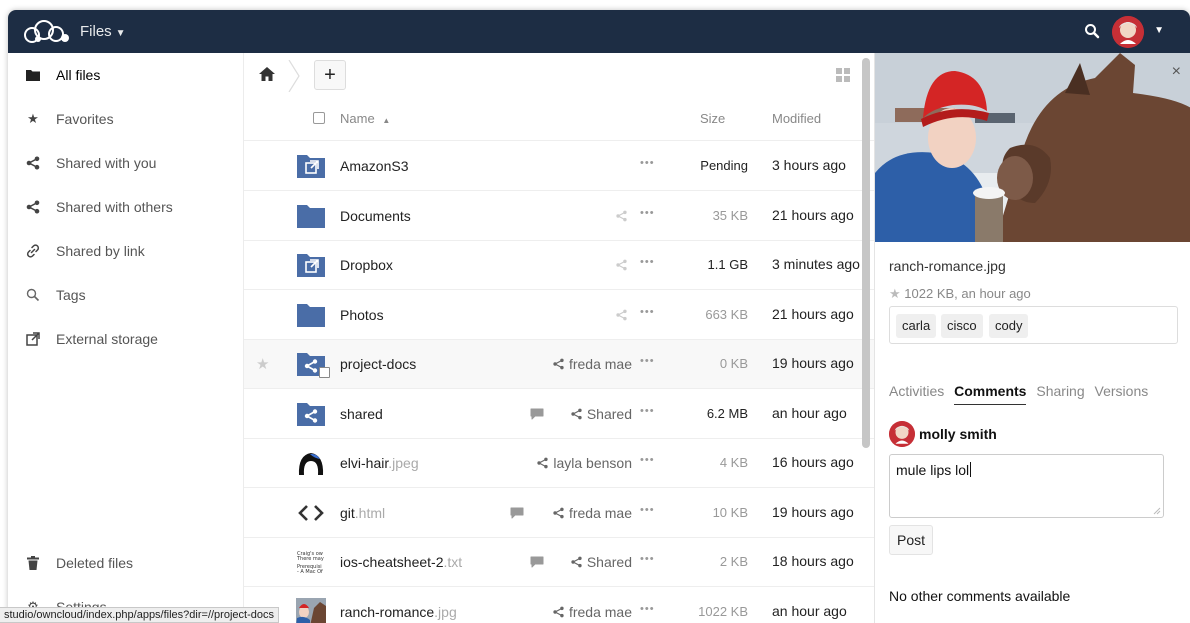  I want to click on file-name: Dropbox, so click(366, 265).